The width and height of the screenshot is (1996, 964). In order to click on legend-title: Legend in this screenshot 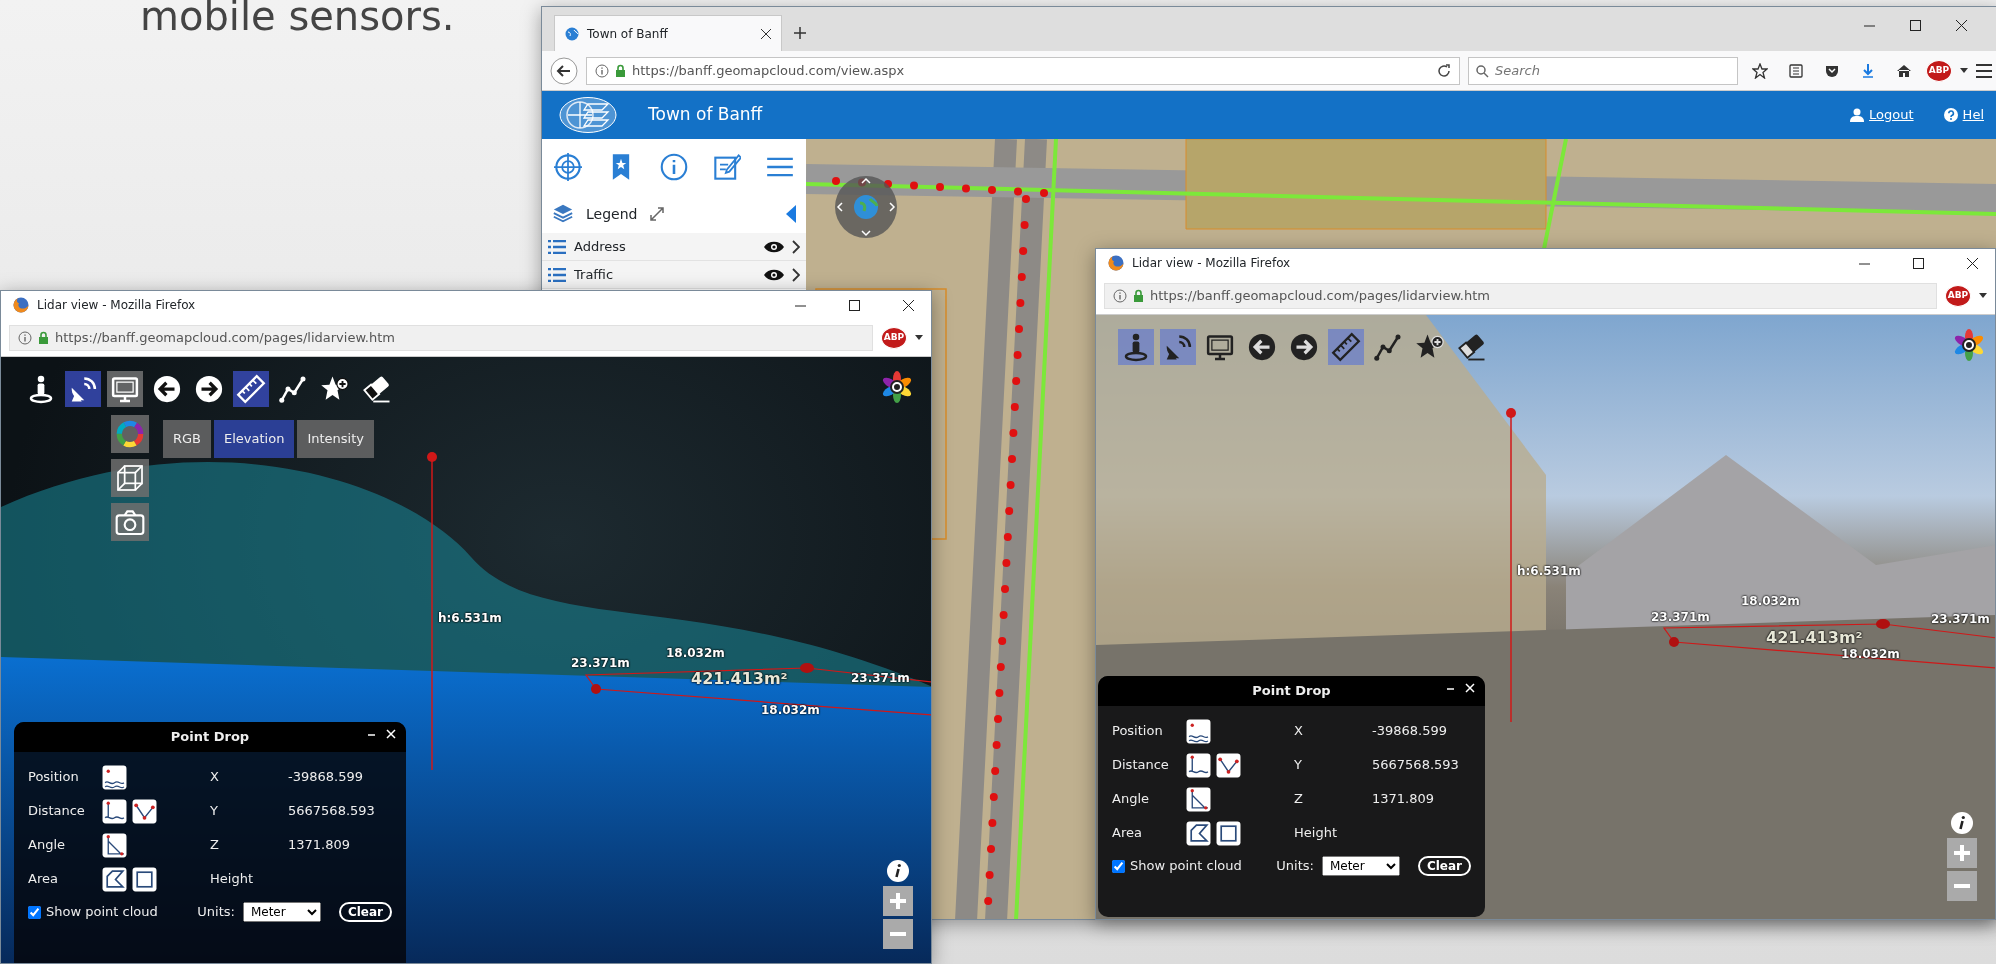, I will do `click(612, 214)`.